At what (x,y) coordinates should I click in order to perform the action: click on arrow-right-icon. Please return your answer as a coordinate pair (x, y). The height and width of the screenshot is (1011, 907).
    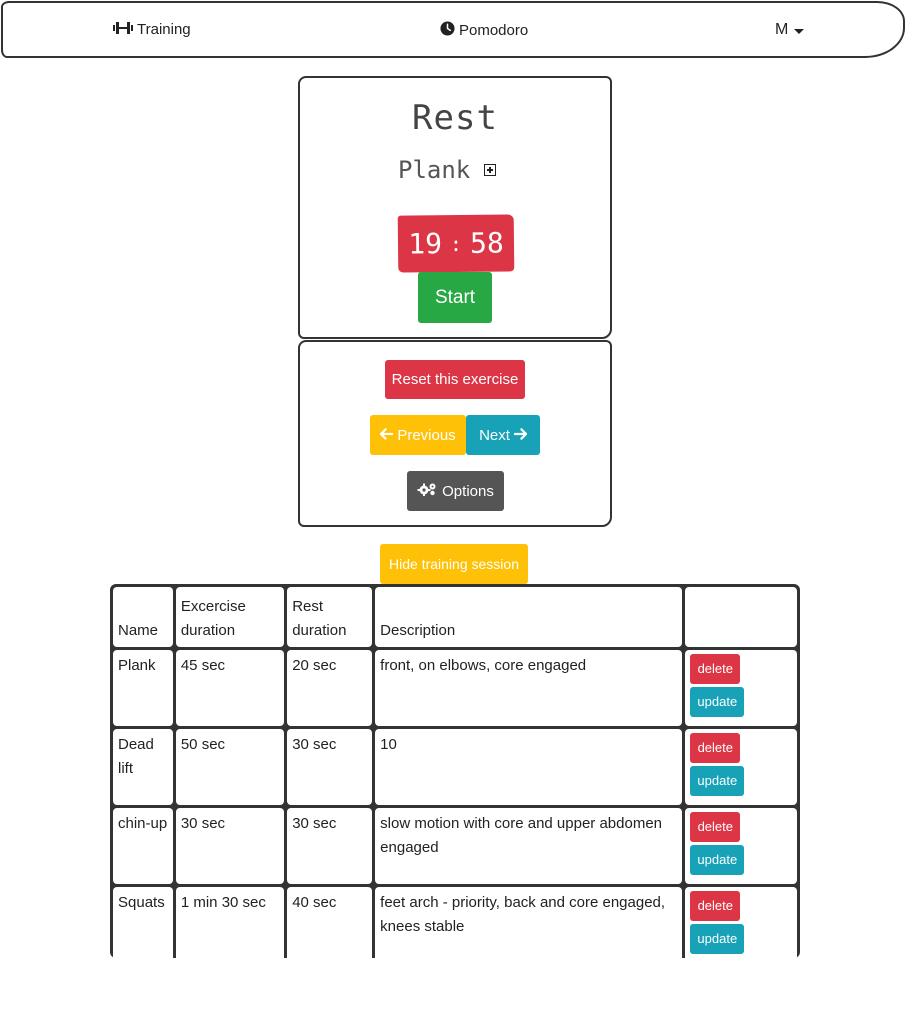
    Looking at the image, I should click on (520, 435).